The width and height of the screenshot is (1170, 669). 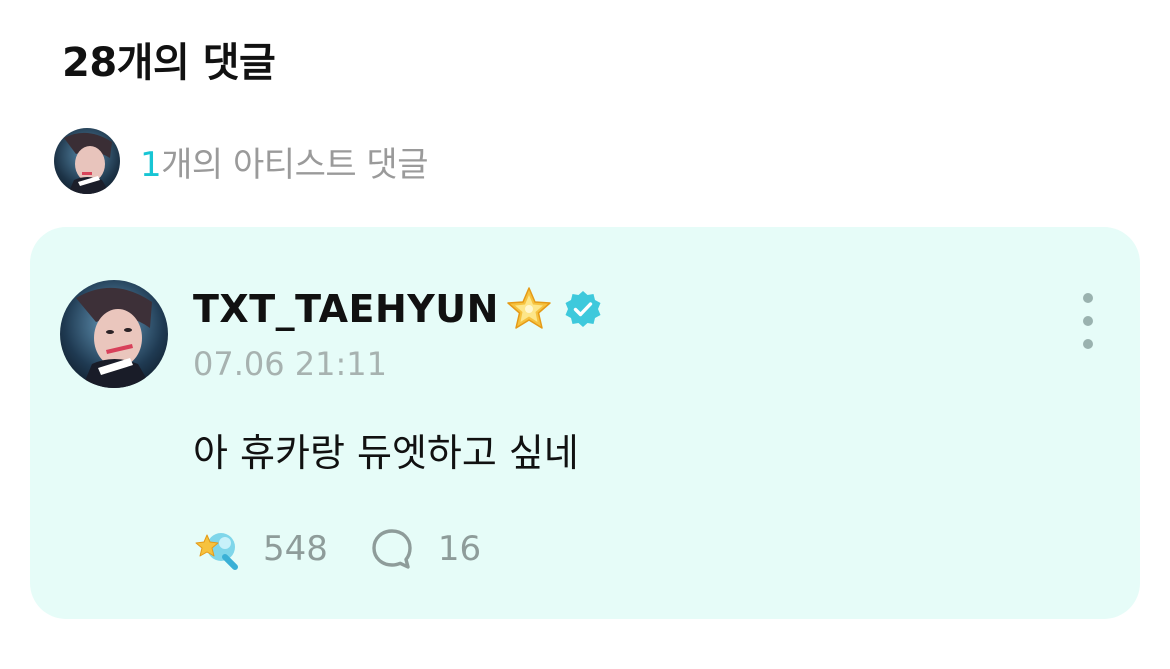 I want to click on comment-text: 아 휴카랑 듀엣하고 싶네, so click(x=386, y=453).